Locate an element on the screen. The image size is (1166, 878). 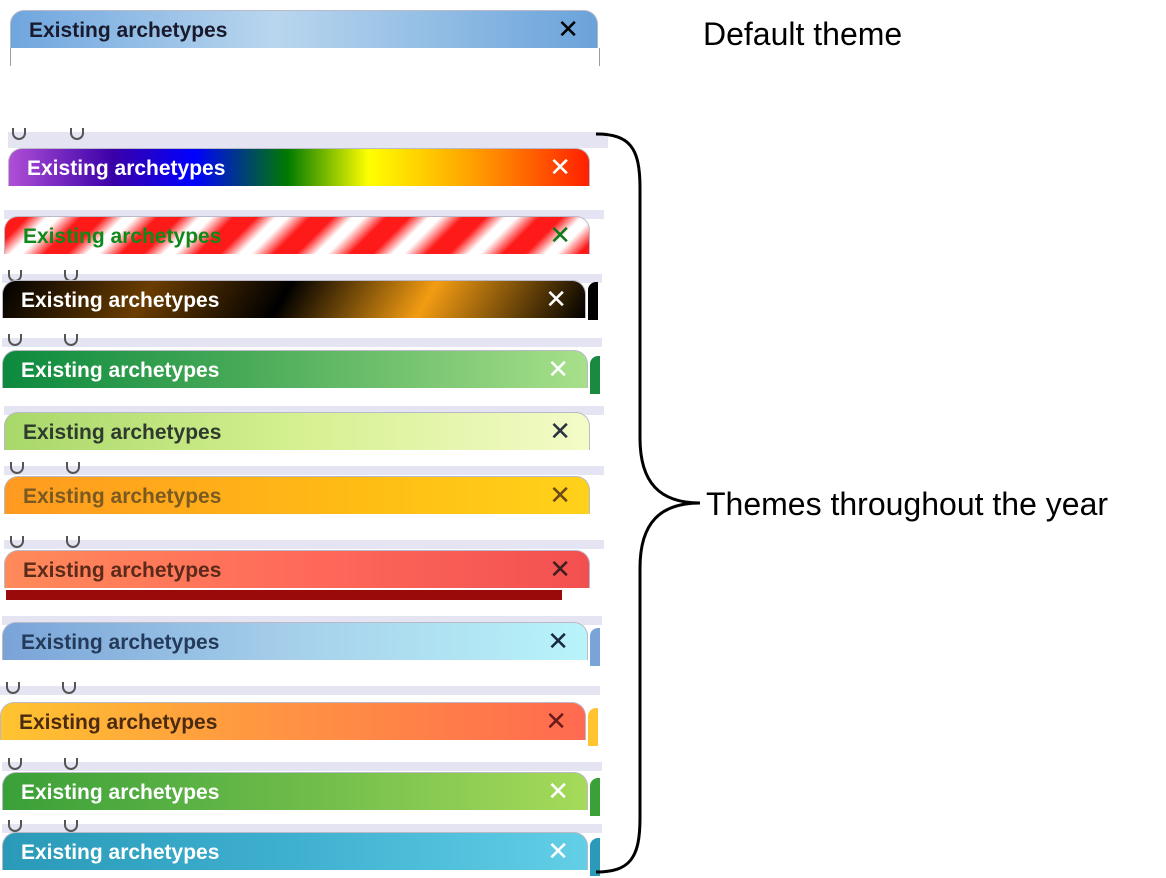
tab-default: Existing archetypes ✕ is located at coordinates (304, 29).